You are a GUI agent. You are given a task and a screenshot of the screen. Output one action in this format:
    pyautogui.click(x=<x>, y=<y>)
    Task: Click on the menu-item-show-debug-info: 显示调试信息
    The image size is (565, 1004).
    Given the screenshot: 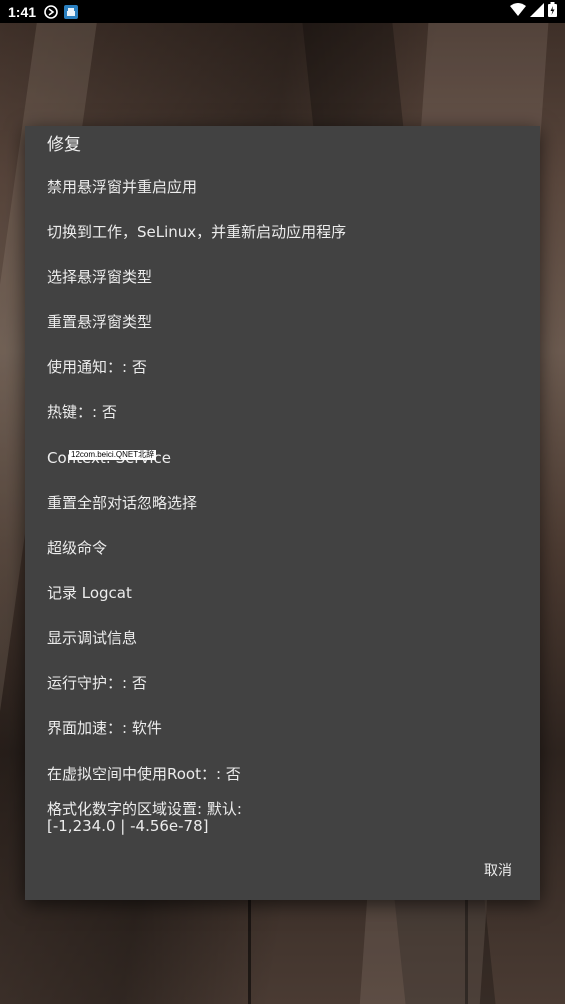 What is the action you would take?
    pyautogui.click(x=92, y=638)
    